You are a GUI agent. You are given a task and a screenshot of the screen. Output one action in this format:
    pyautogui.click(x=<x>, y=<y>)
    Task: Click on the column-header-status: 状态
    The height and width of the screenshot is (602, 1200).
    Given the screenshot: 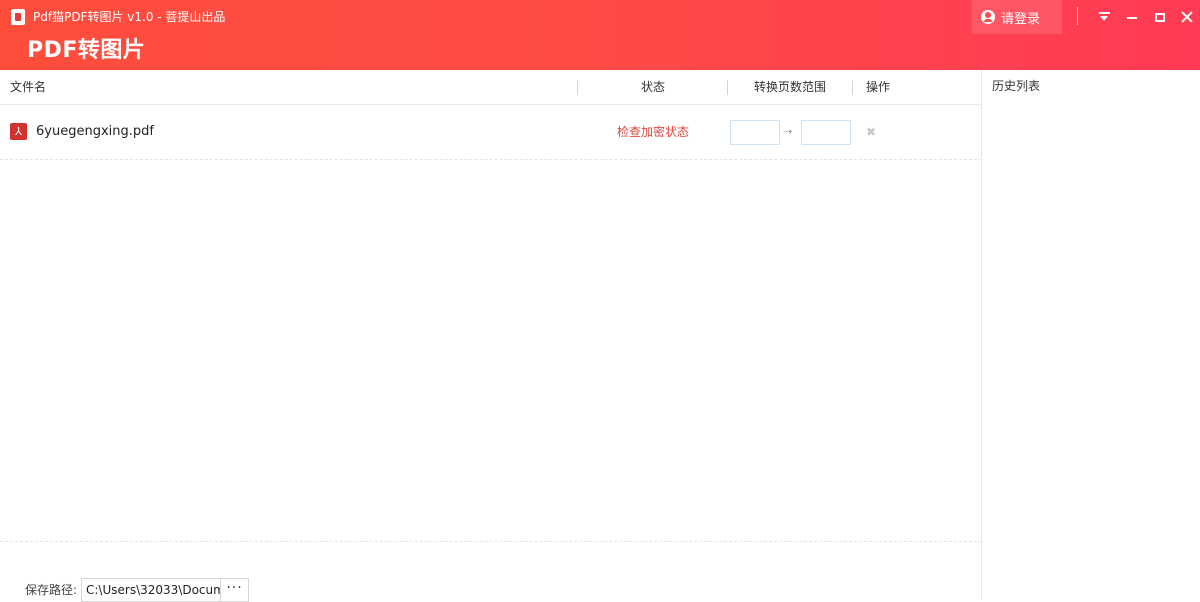 What is the action you would take?
    pyautogui.click(x=653, y=87)
    